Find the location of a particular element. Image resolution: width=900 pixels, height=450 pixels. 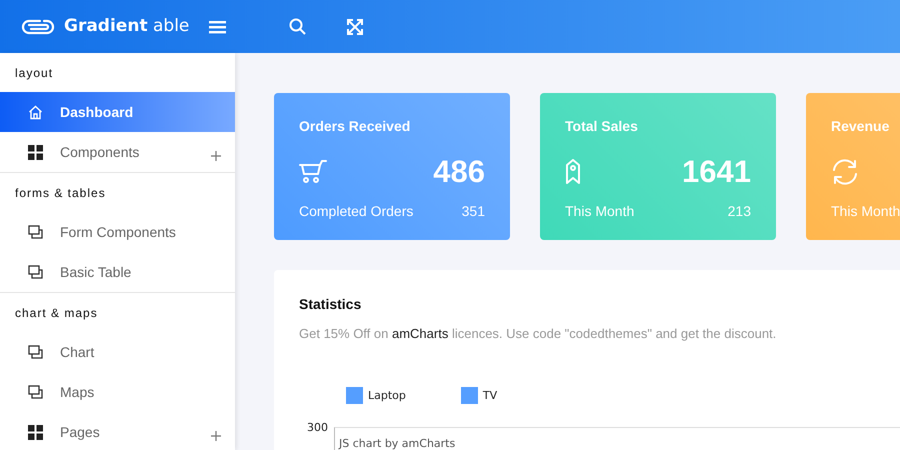

card-title: Revenue is located at coordinates (860, 126).